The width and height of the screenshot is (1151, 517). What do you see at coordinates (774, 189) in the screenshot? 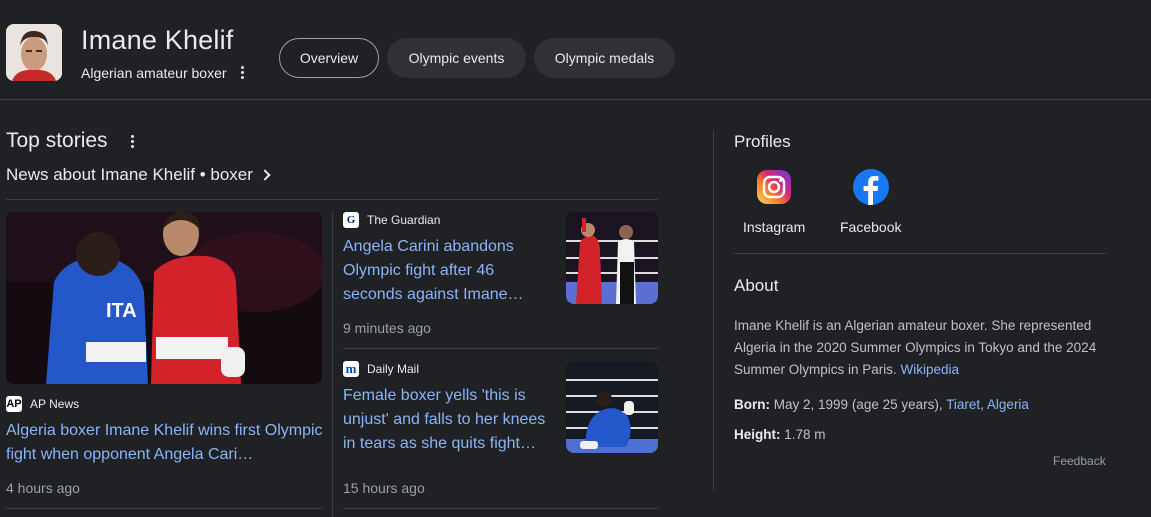
I see `instagram-icon` at bounding box center [774, 189].